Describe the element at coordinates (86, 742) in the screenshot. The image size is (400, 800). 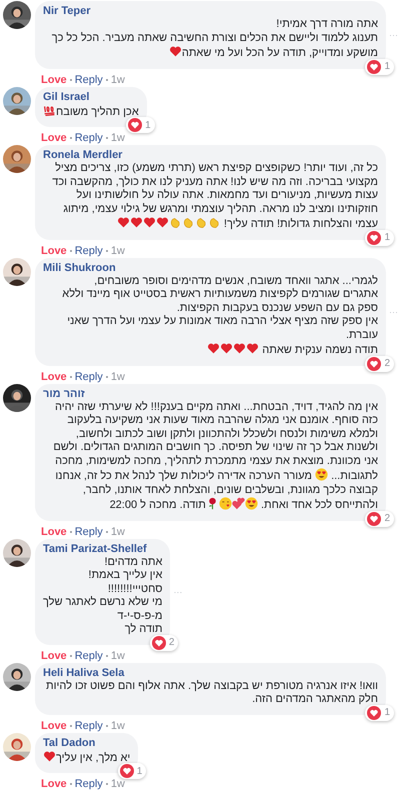
I see `author-name: Tal Dadon` at that location.